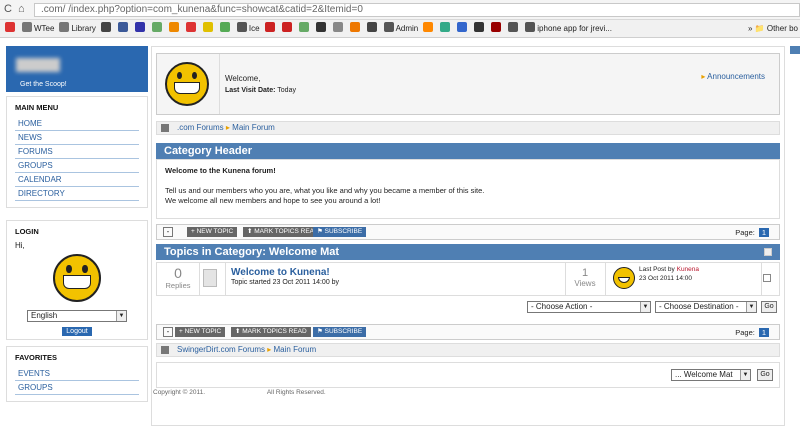 The image size is (800, 438). Describe the element at coordinates (220, 170) in the screenshot. I see `category-heading: Welcome to the Kunena forum!` at that location.